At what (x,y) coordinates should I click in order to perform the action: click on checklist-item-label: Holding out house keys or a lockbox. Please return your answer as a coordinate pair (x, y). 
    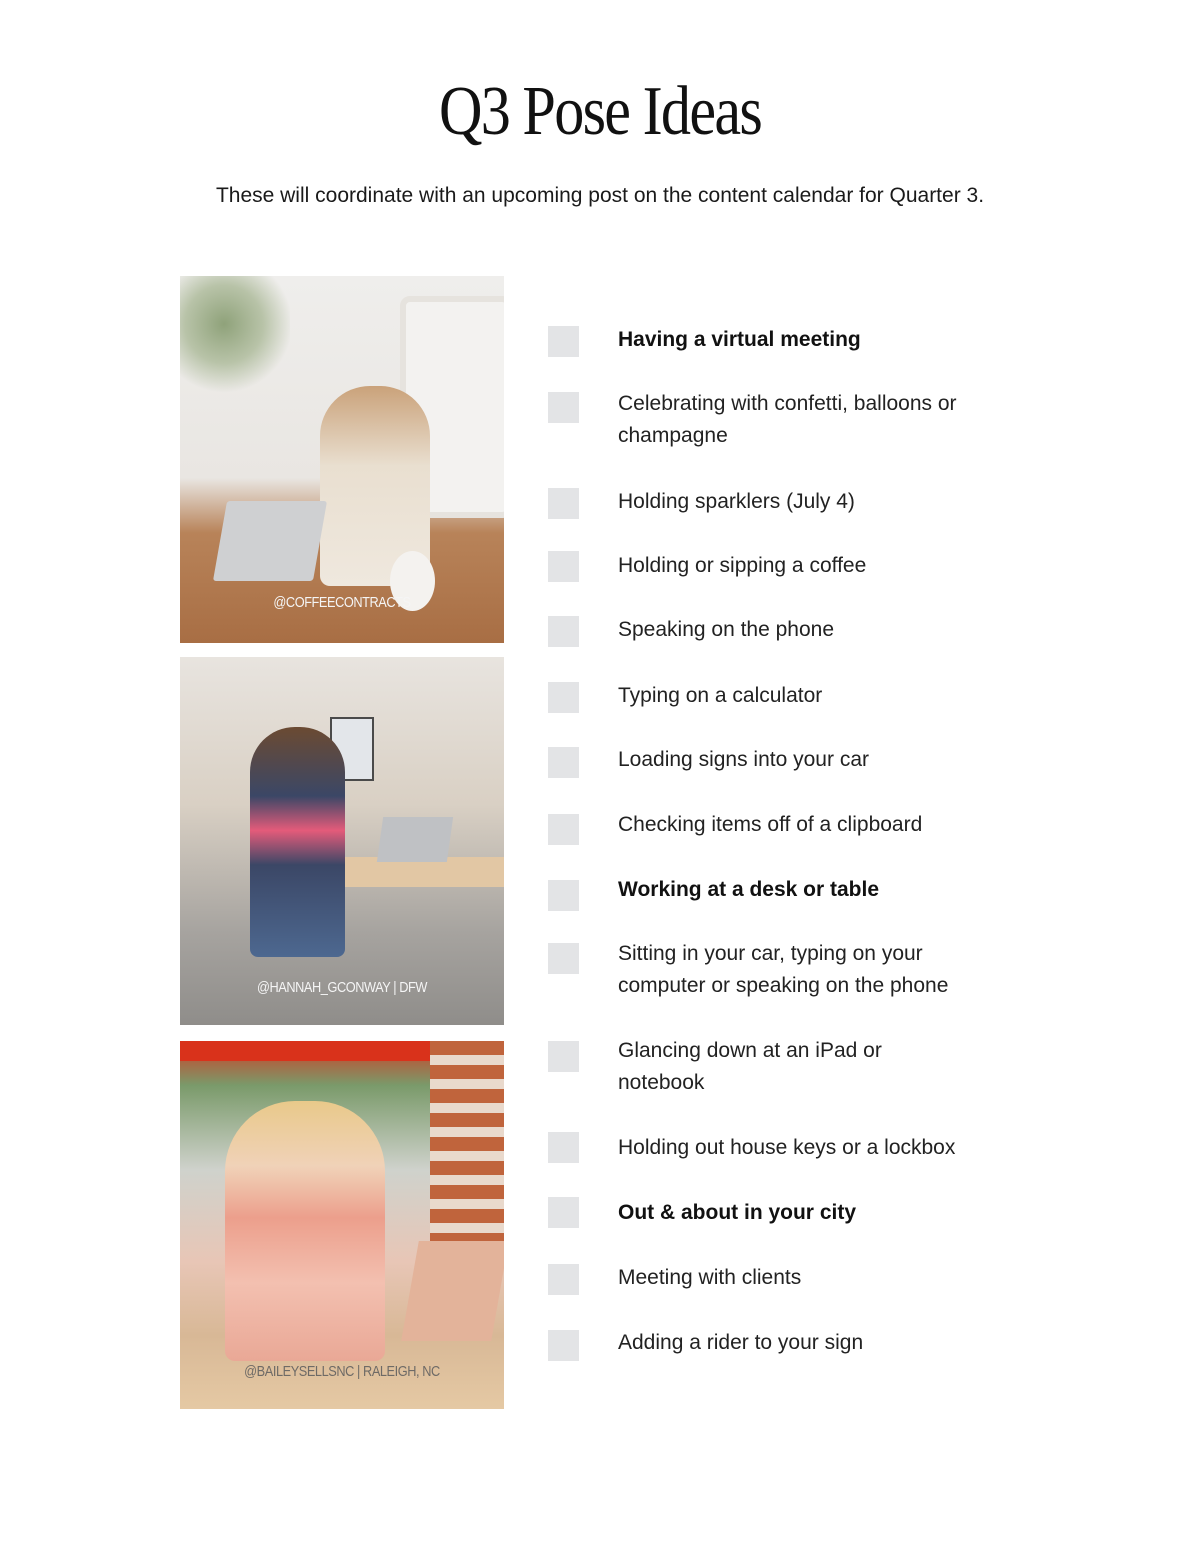
    Looking at the image, I should click on (787, 1147).